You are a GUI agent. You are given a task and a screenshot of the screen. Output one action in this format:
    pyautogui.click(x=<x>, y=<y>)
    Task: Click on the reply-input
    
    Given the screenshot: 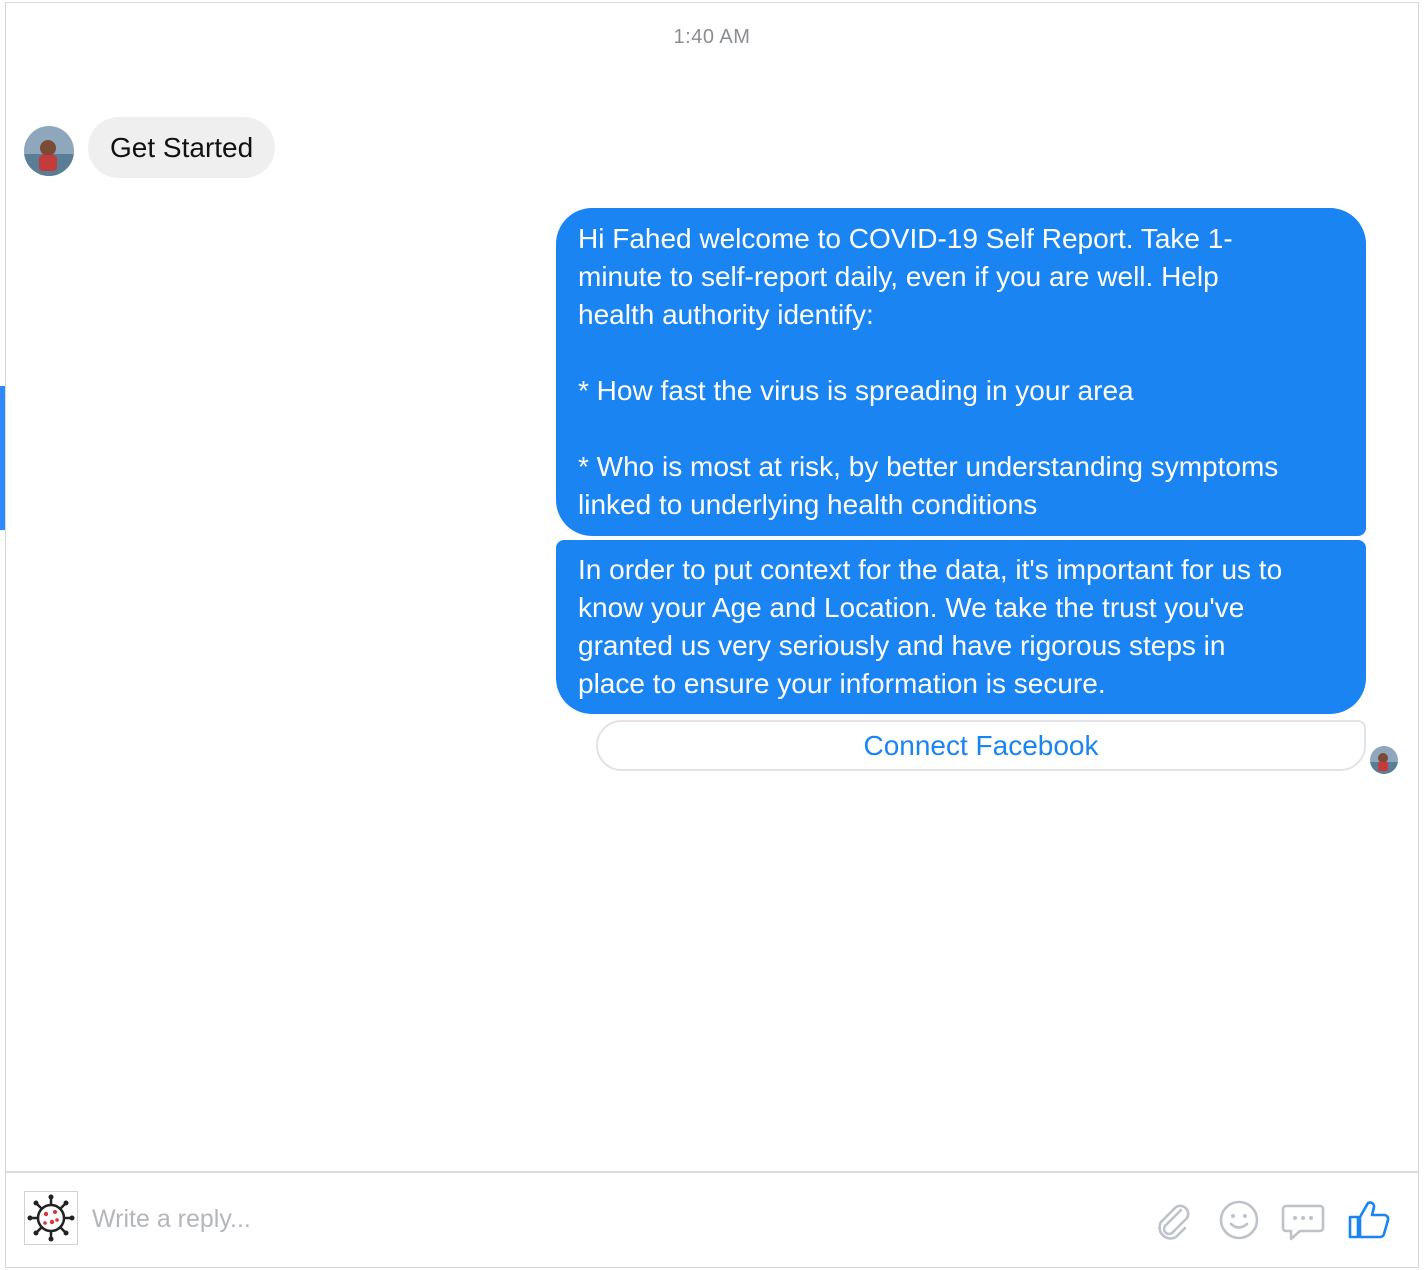 What is the action you would take?
    pyautogui.click(x=392, y=1219)
    